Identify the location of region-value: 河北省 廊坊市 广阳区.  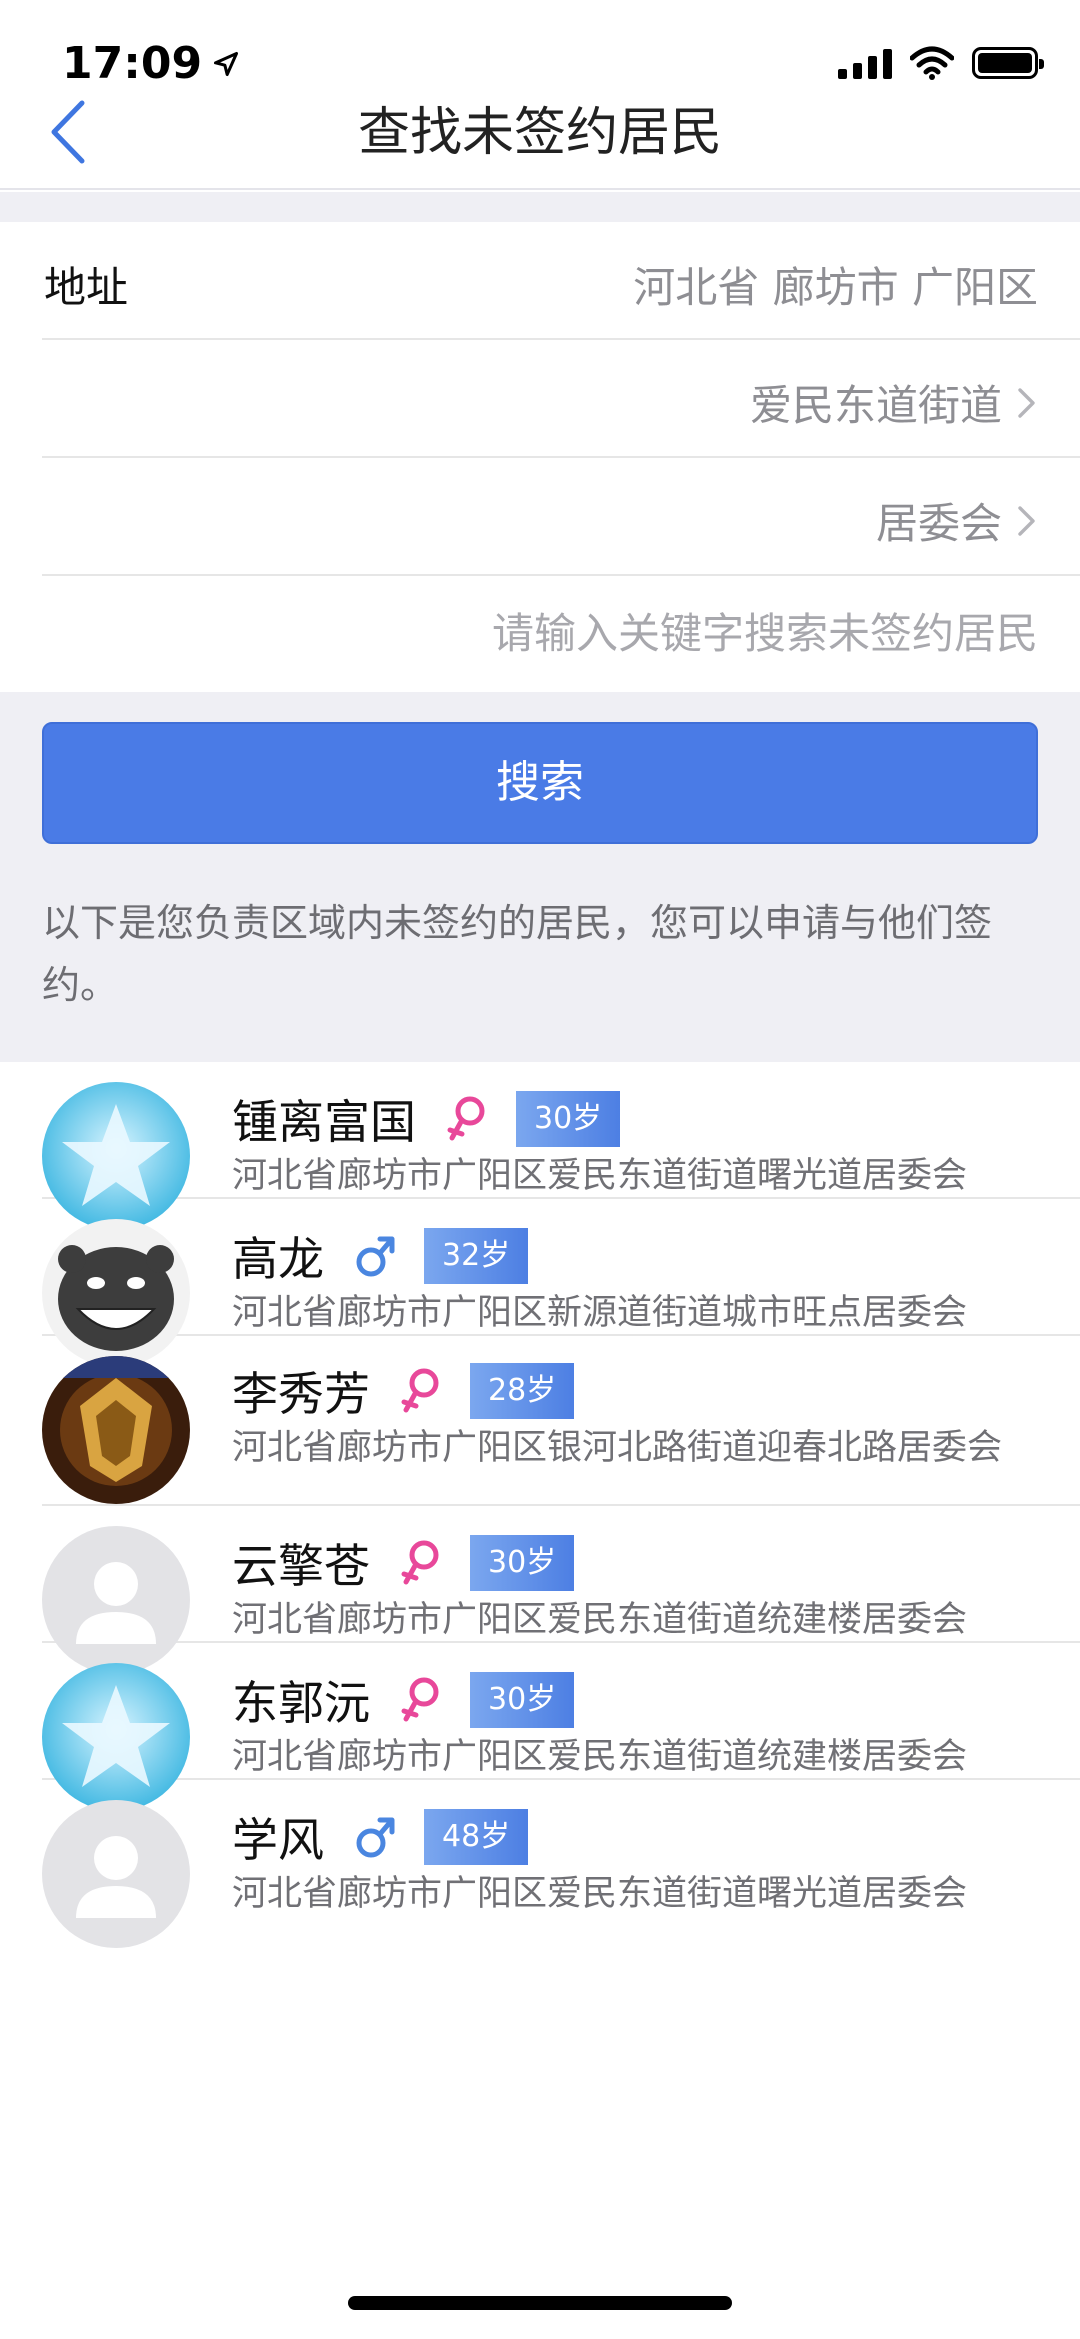
(835, 287).